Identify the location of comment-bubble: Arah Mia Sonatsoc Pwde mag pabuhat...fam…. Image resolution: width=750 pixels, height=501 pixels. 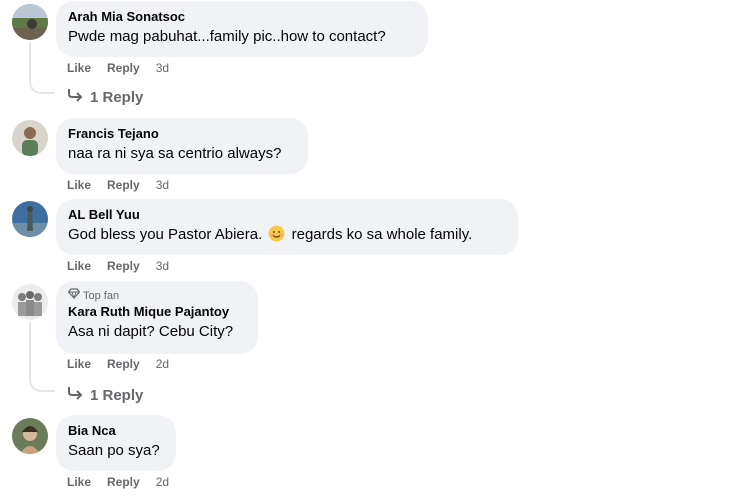
(242, 29).